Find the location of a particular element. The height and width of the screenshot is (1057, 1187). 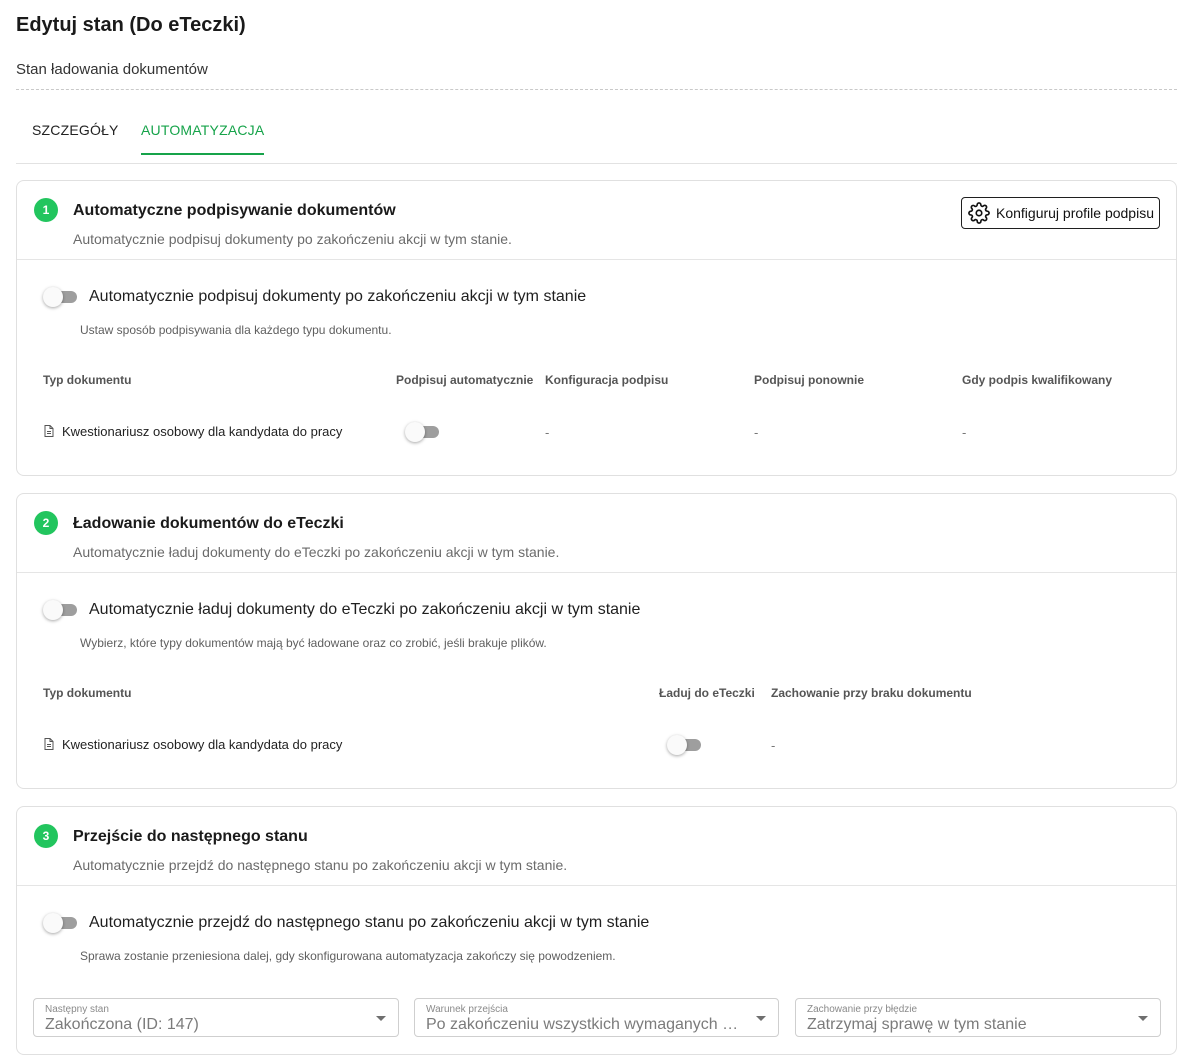

column-header-qualified-signature: Gdy podpis kwalifikowany is located at coordinates (1037, 380).